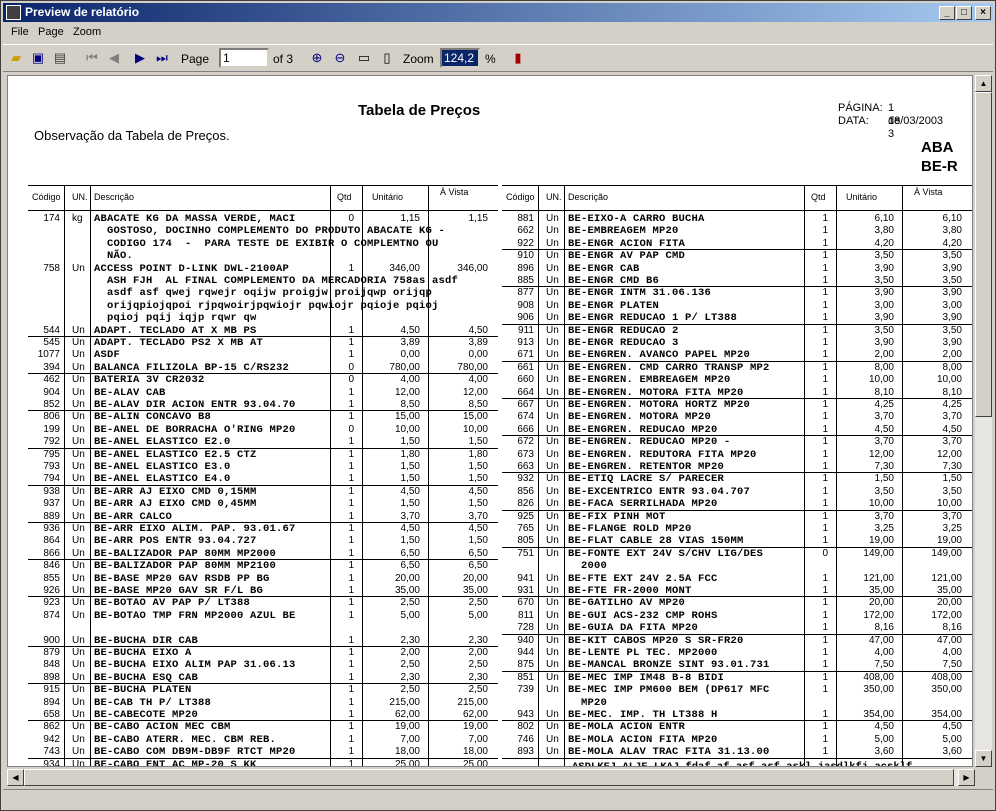 This screenshot has height=811, width=996. I want to click on scroll-up-icon: ▲, so click(983, 83).